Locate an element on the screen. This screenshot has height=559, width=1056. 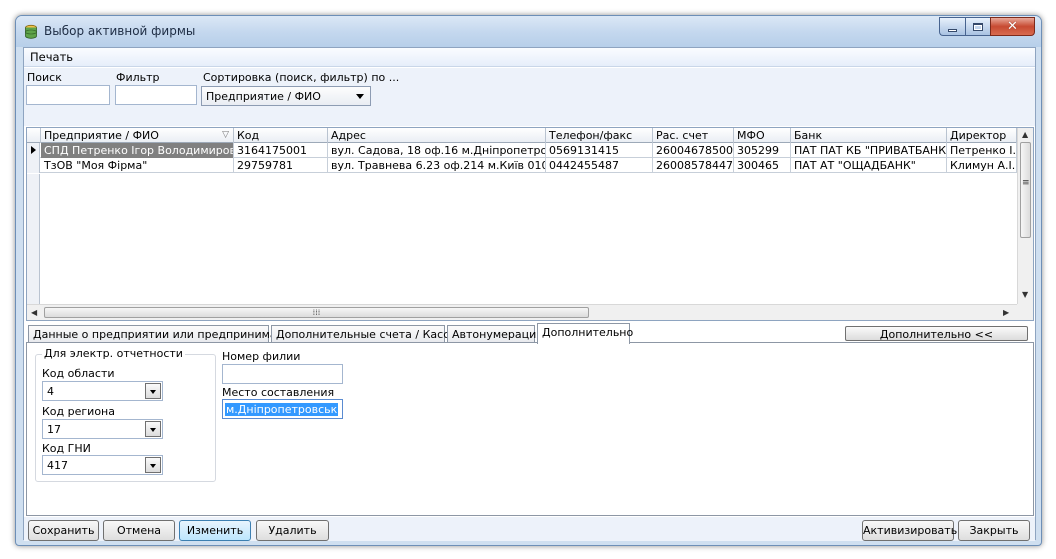
delete-button: Удалить is located at coordinates (292, 530).